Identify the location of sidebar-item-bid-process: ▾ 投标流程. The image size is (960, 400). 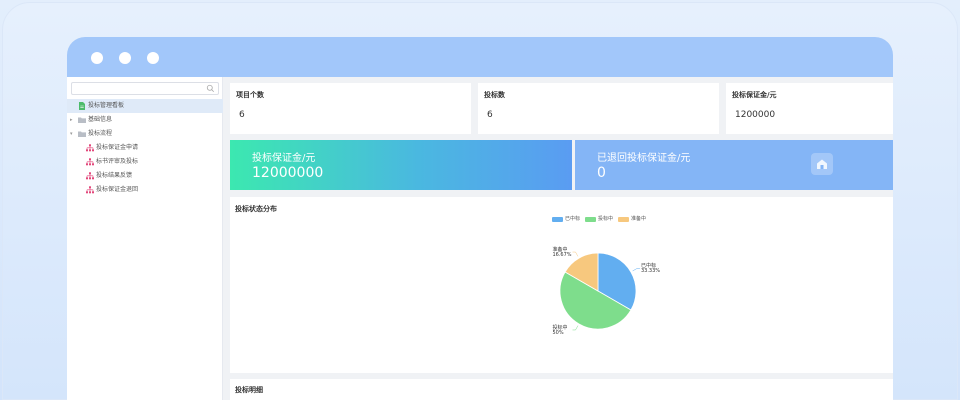
(145, 134).